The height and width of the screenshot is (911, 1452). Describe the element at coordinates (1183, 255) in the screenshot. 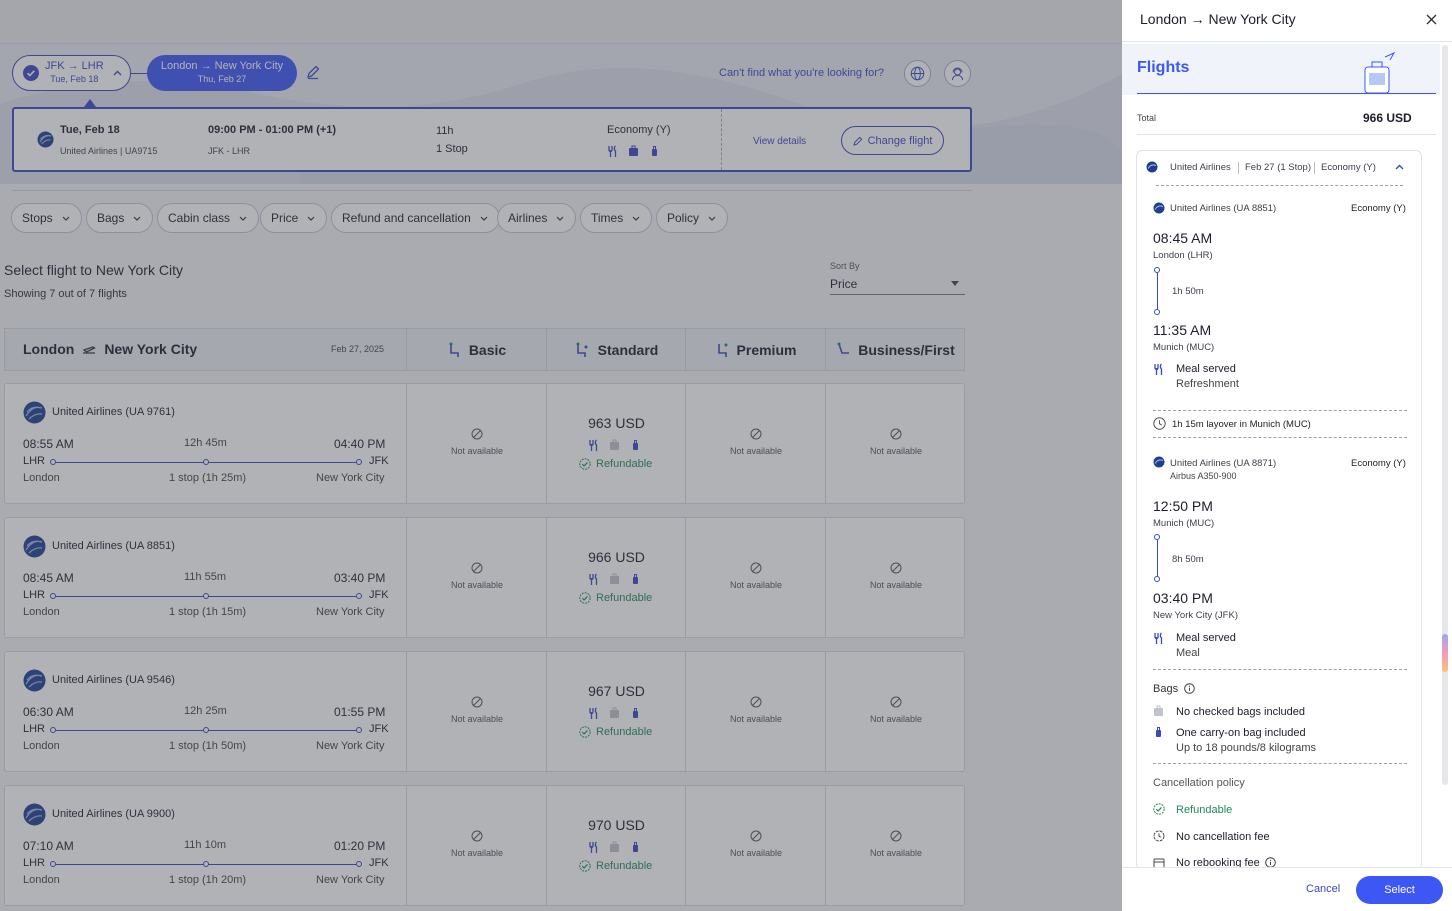

I see `segment1-departure-place: London (LHR)` at that location.